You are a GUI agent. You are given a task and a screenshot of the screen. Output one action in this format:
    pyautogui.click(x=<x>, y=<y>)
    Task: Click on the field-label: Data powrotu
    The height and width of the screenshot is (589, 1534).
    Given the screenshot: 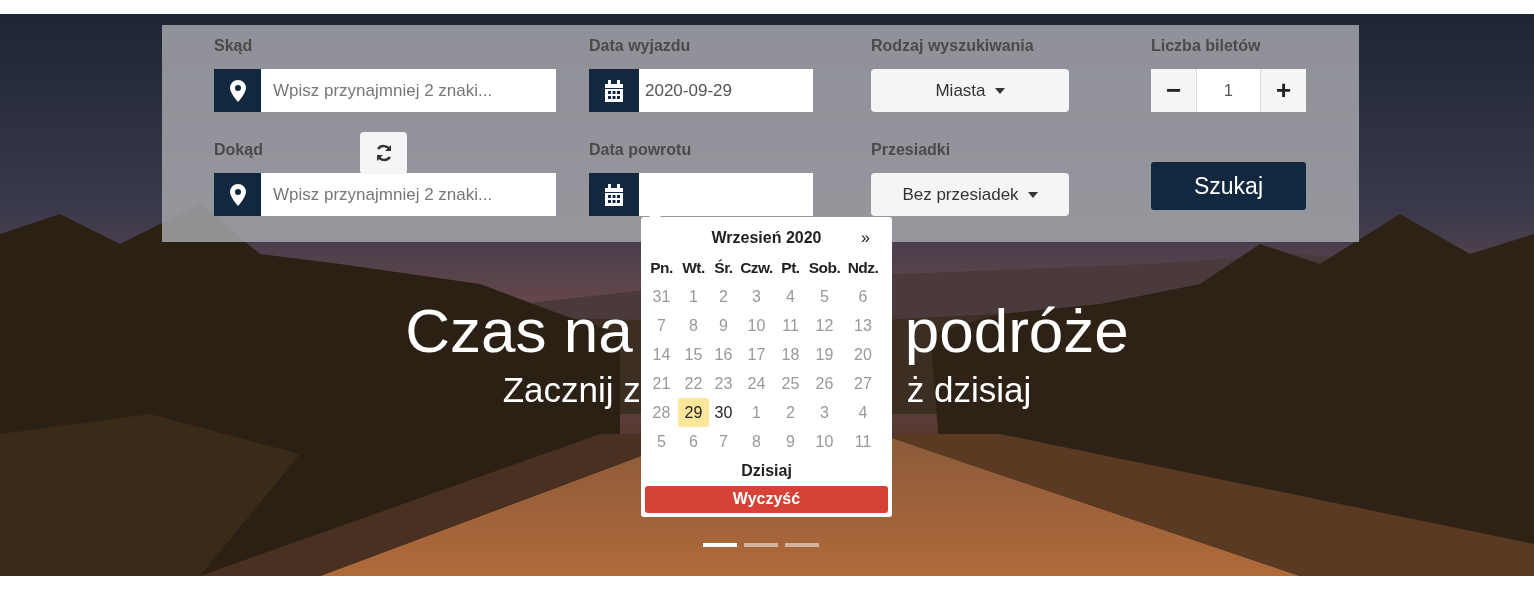 What is the action you would take?
    pyautogui.click(x=640, y=150)
    